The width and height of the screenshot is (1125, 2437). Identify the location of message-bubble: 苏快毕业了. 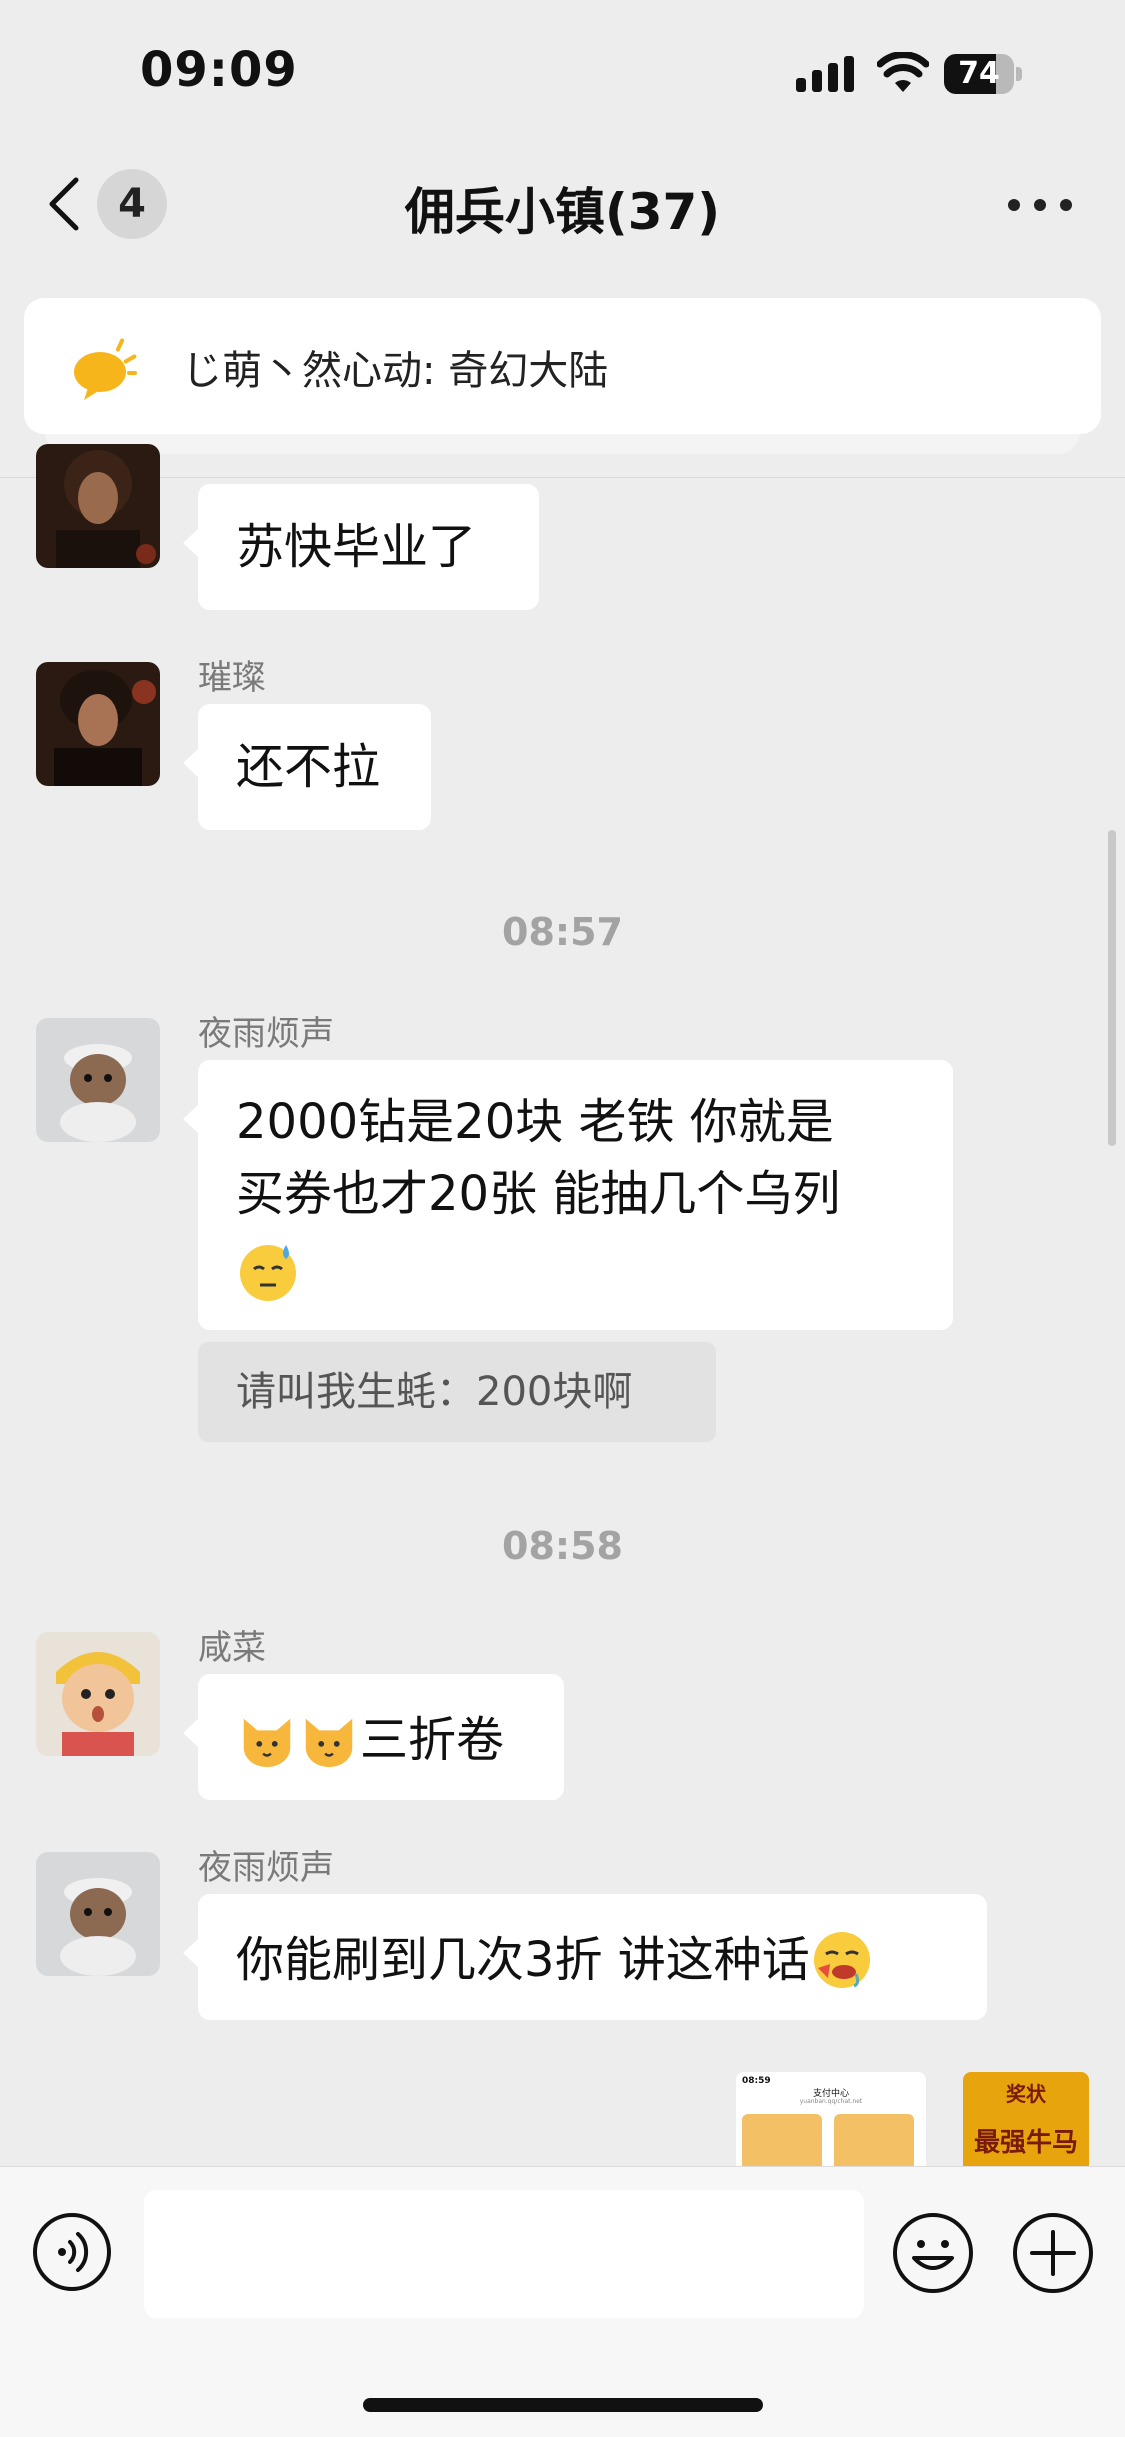
(361, 547).